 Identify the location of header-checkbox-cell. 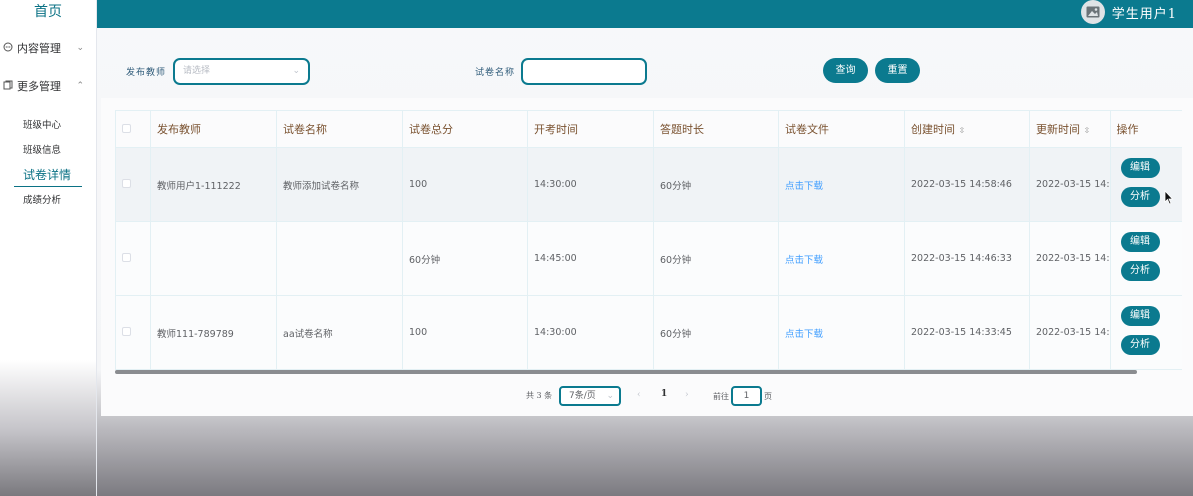
(133, 129).